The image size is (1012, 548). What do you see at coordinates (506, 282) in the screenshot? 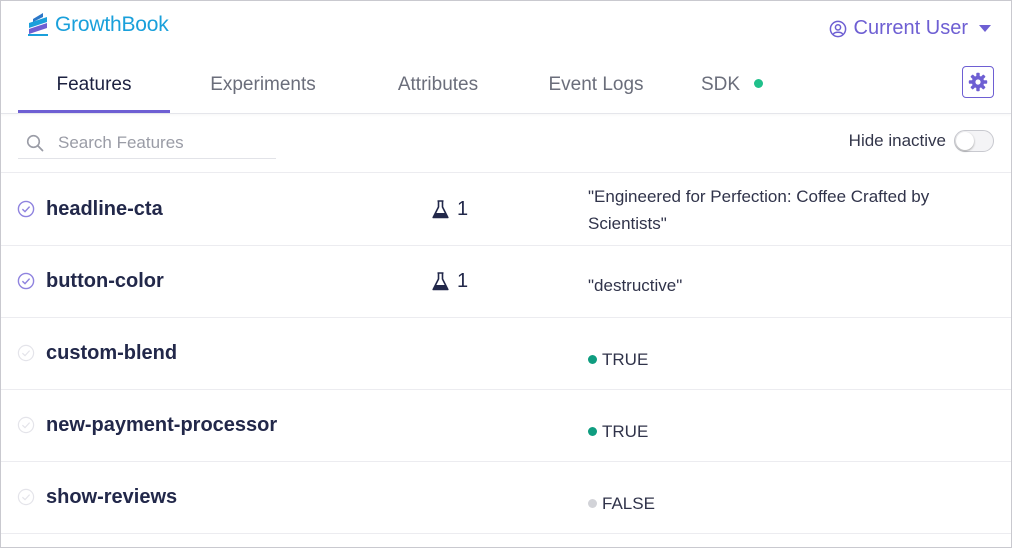
I see `feature-row: button-color 1 "destructive"` at bounding box center [506, 282].